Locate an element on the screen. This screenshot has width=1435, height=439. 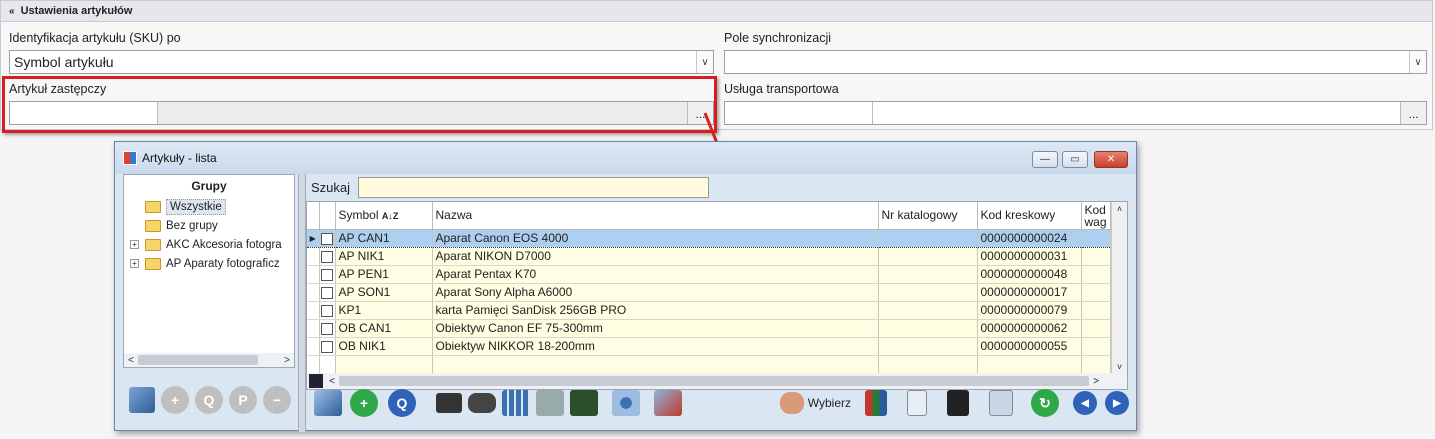
scroll-up-icon: ˄ is located at coordinates (1119, 209).